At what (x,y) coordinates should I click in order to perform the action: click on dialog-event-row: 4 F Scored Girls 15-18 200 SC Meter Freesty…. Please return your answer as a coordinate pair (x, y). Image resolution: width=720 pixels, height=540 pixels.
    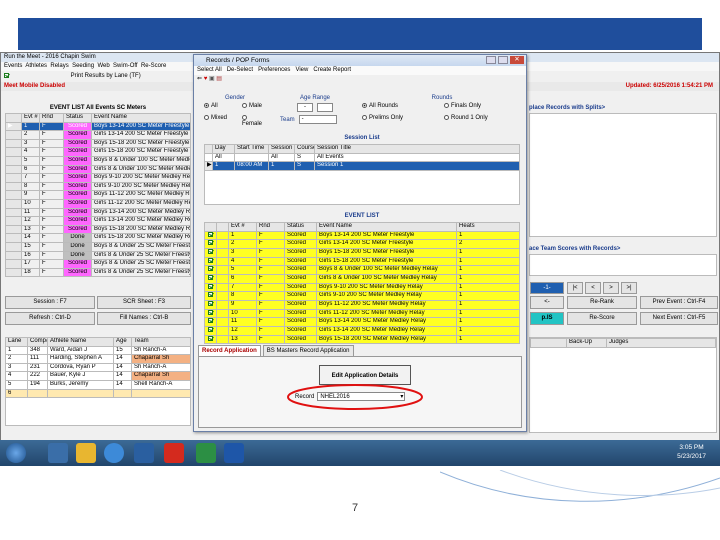
    Looking at the image, I should click on (362, 261).